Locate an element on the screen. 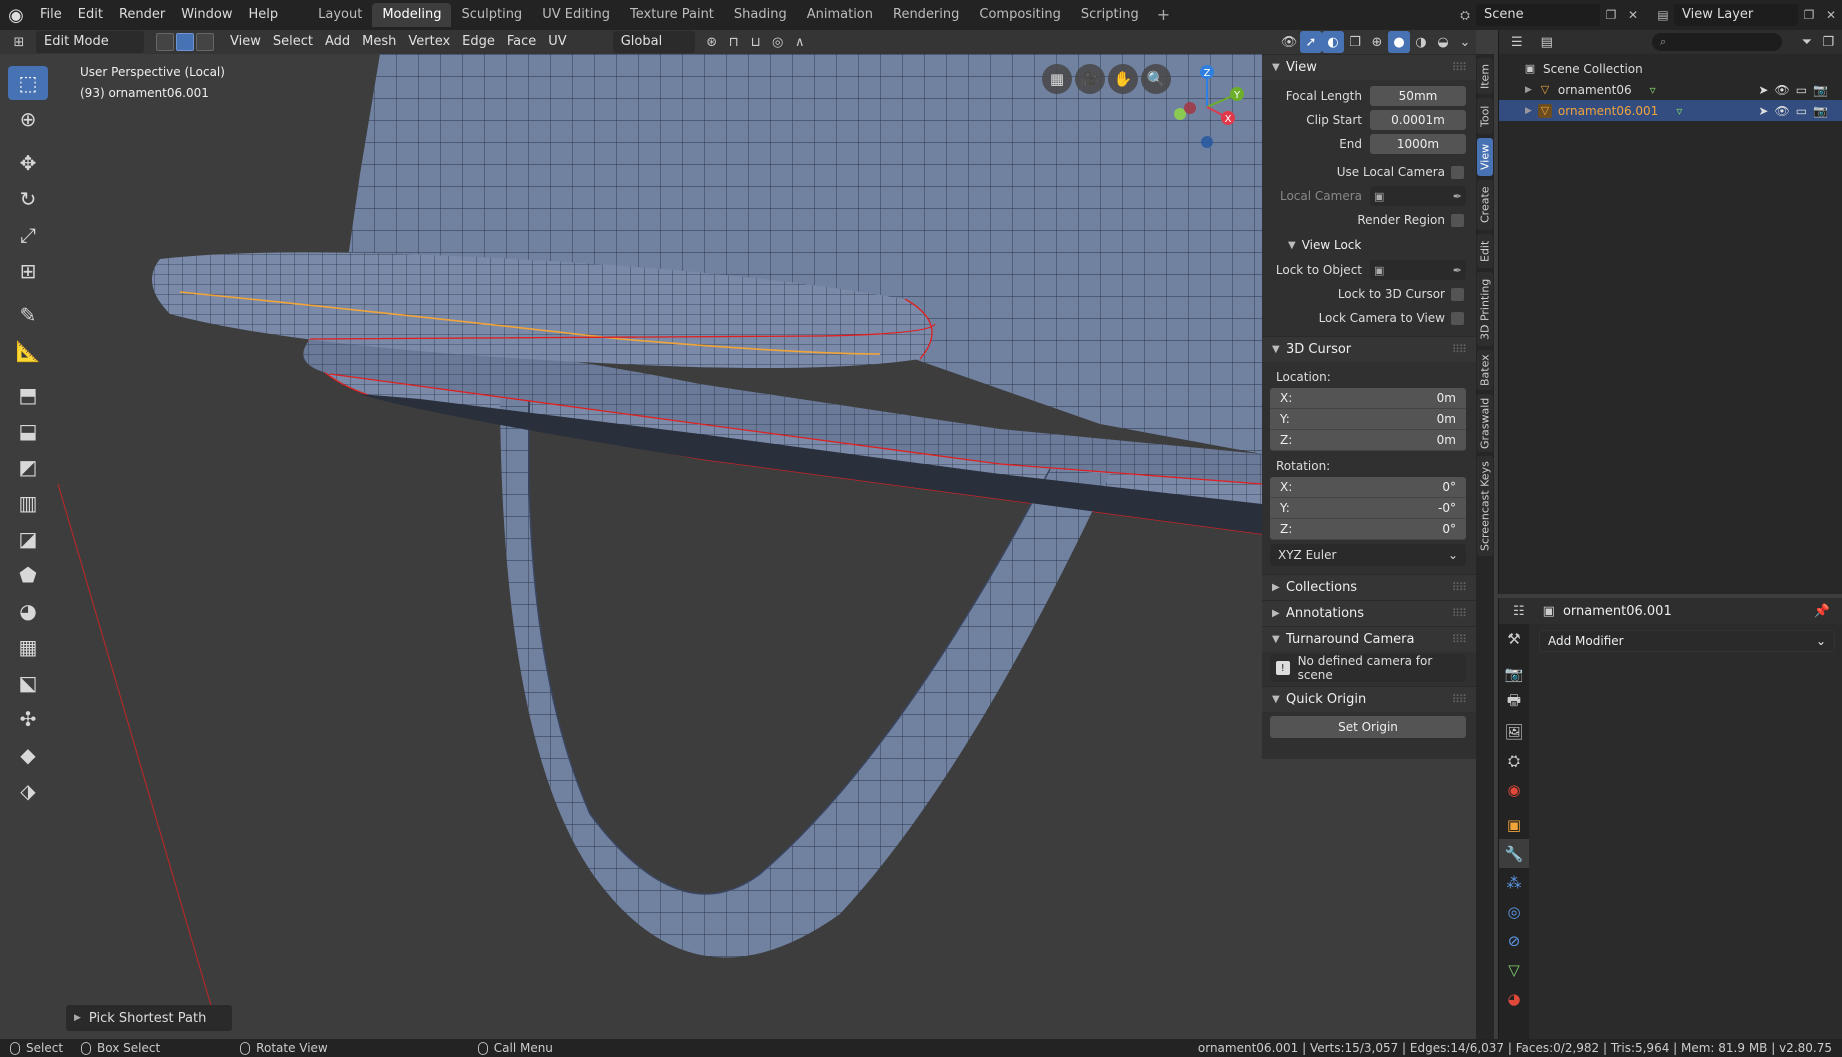 The width and height of the screenshot is (1842, 1057). expand-triangle-icon: ▶ is located at coordinates (1528, 111).